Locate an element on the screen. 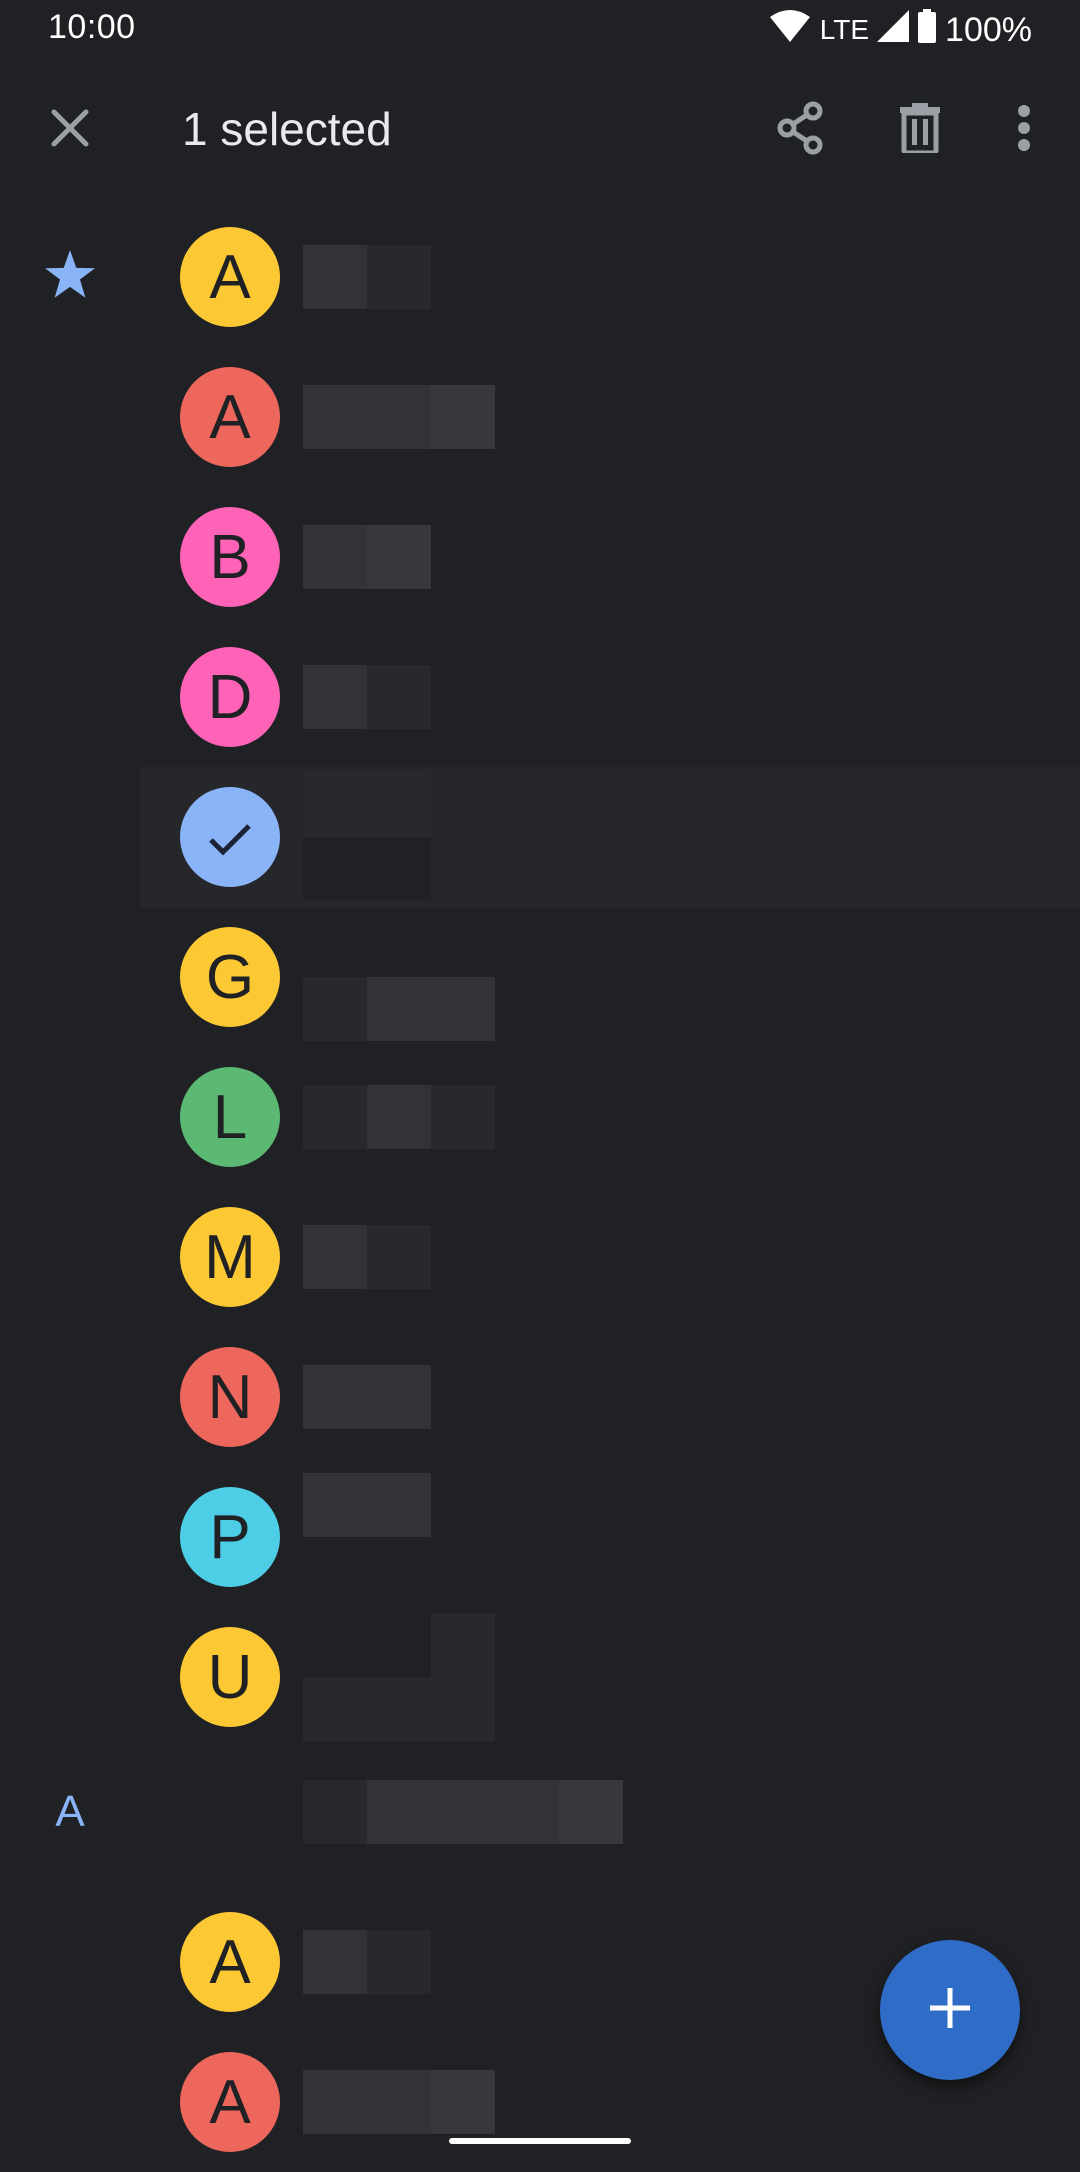  selected-avatar is located at coordinates (230, 837).